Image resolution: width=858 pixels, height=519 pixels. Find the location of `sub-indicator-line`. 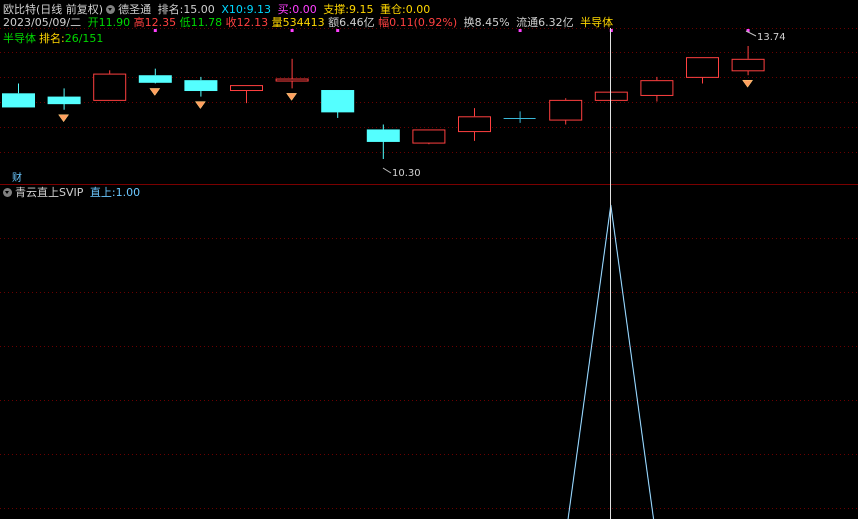

sub-indicator-line is located at coordinates (611, 361).